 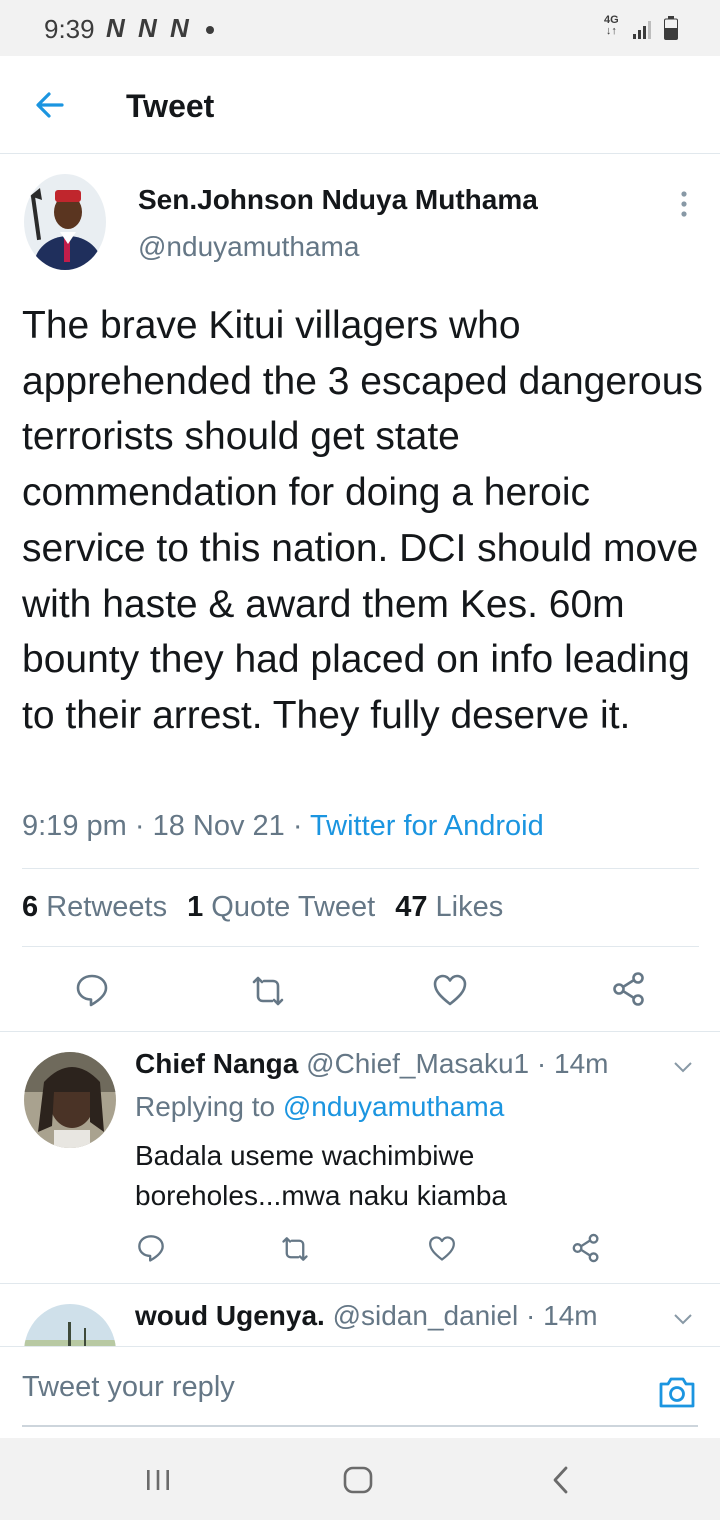 What do you see at coordinates (338, 200) in the screenshot?
I see `author-name: Sen.Johnson Nduya Muthama` at bounding box center [338, 200].